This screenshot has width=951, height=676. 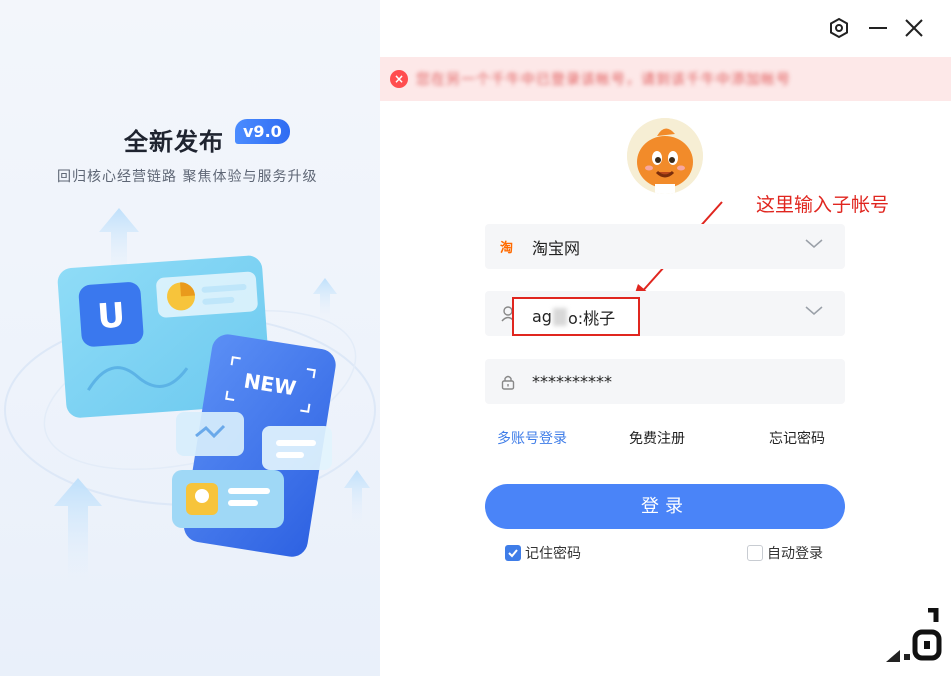 I want to click on register-link: 免费注册, so click(x=657, y=438).